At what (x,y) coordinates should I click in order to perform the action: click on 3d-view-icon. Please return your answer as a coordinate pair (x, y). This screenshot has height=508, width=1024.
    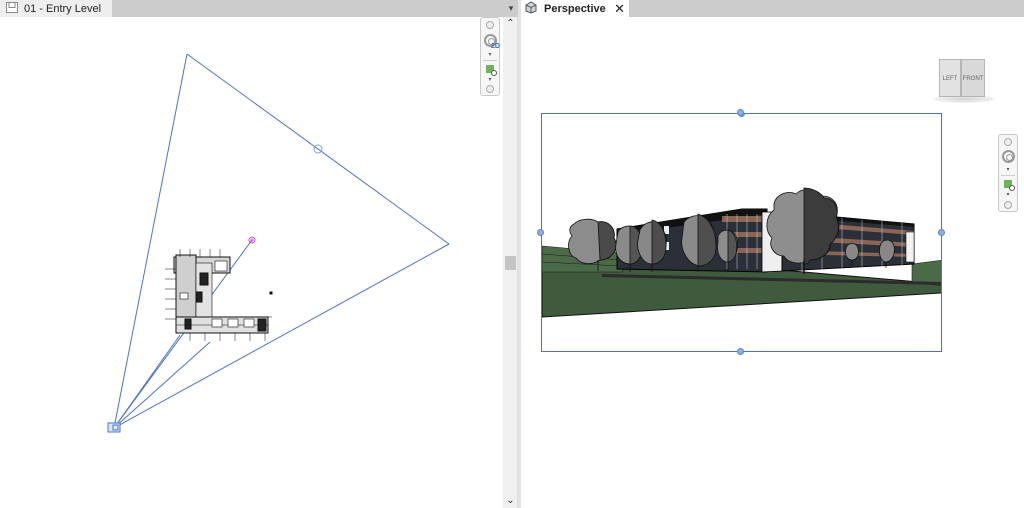
    Looking at the image, I should click on (531, 8).